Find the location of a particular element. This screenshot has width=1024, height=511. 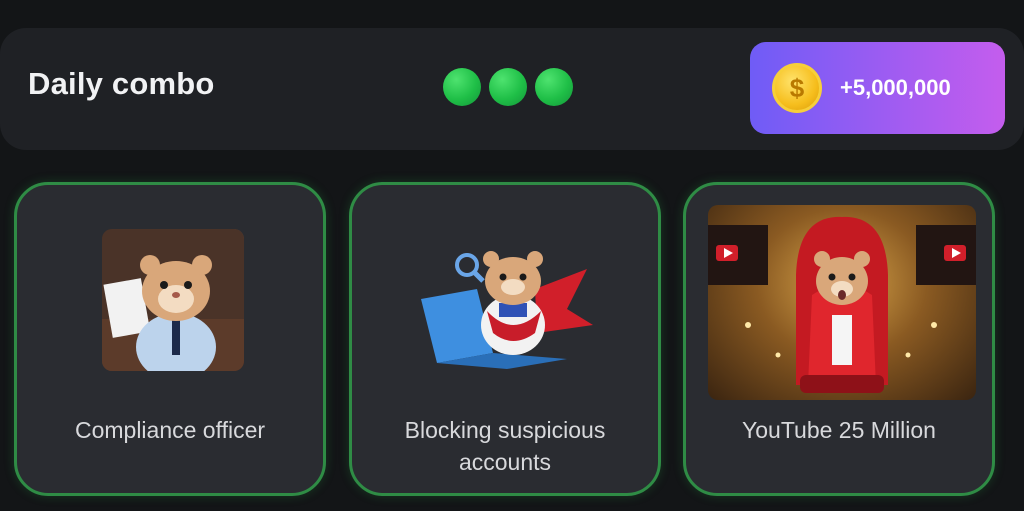

hamster-office-icon is located at coordinates (173, 300).